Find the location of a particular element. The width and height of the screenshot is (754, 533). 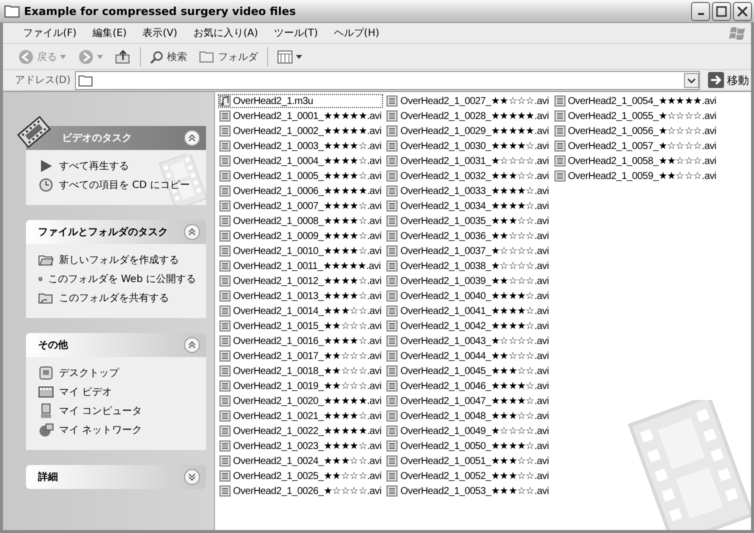

task-link: 新しいフォルダを作成する is located at coordinates (117, 260).